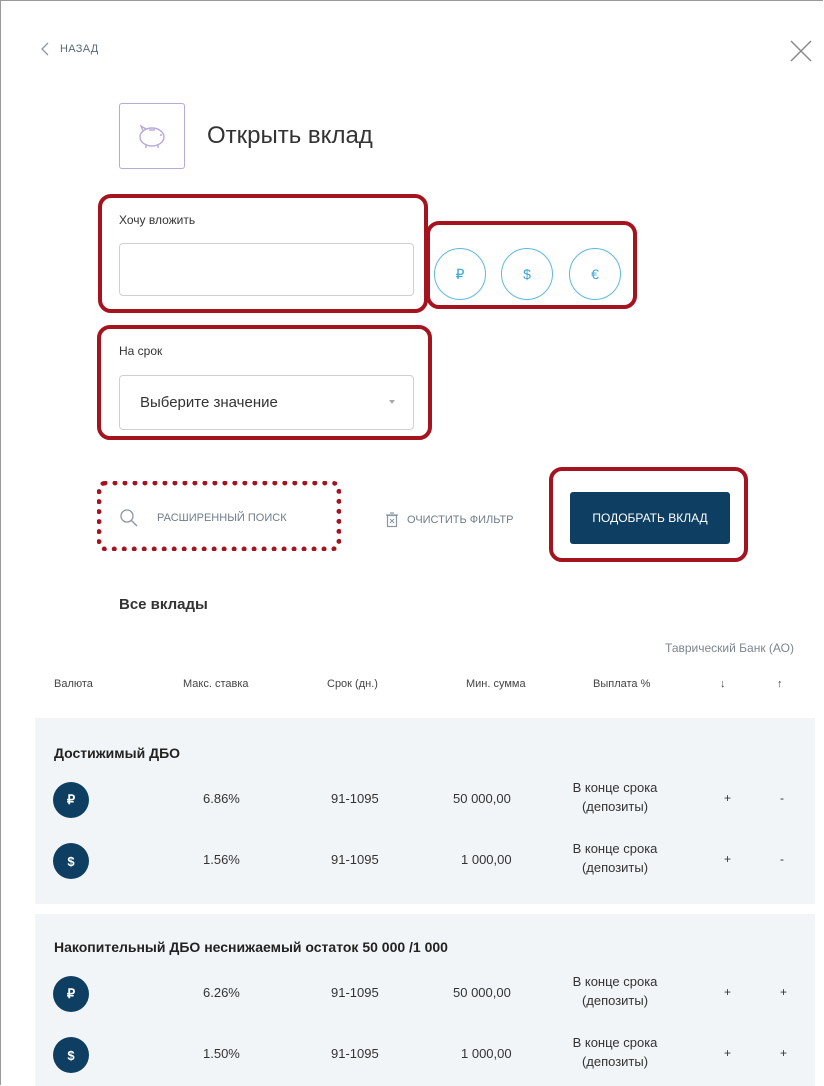  I want to click on column-header-currency: Валюта, so click(73, 684).